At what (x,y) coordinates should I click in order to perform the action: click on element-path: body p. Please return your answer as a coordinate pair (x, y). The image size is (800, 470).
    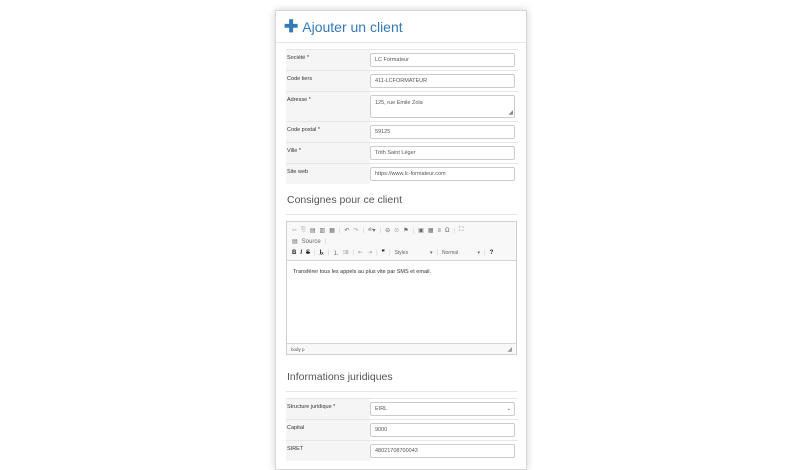
    Looking at the image, I should click on (298, 349).